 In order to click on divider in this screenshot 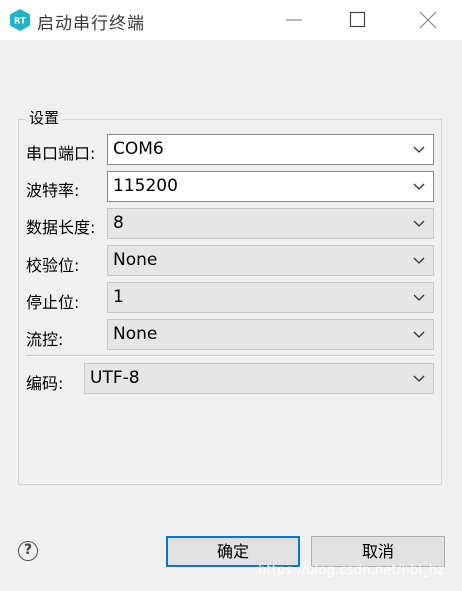, I will do `click(230, 356)`.